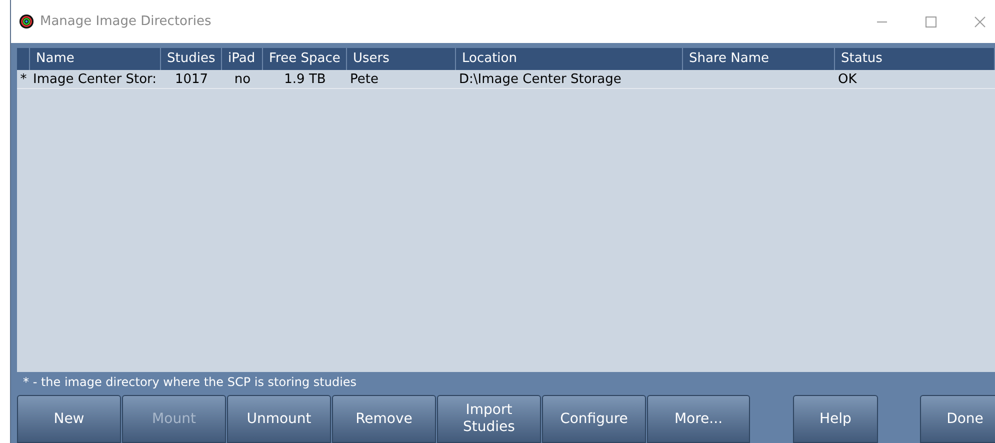 The height and width of the screenshot is (443, 995). Describe the element at coordinates (540, 79) in the screenshot. I see `table-cell: D:\Image Center Storage` at that location.